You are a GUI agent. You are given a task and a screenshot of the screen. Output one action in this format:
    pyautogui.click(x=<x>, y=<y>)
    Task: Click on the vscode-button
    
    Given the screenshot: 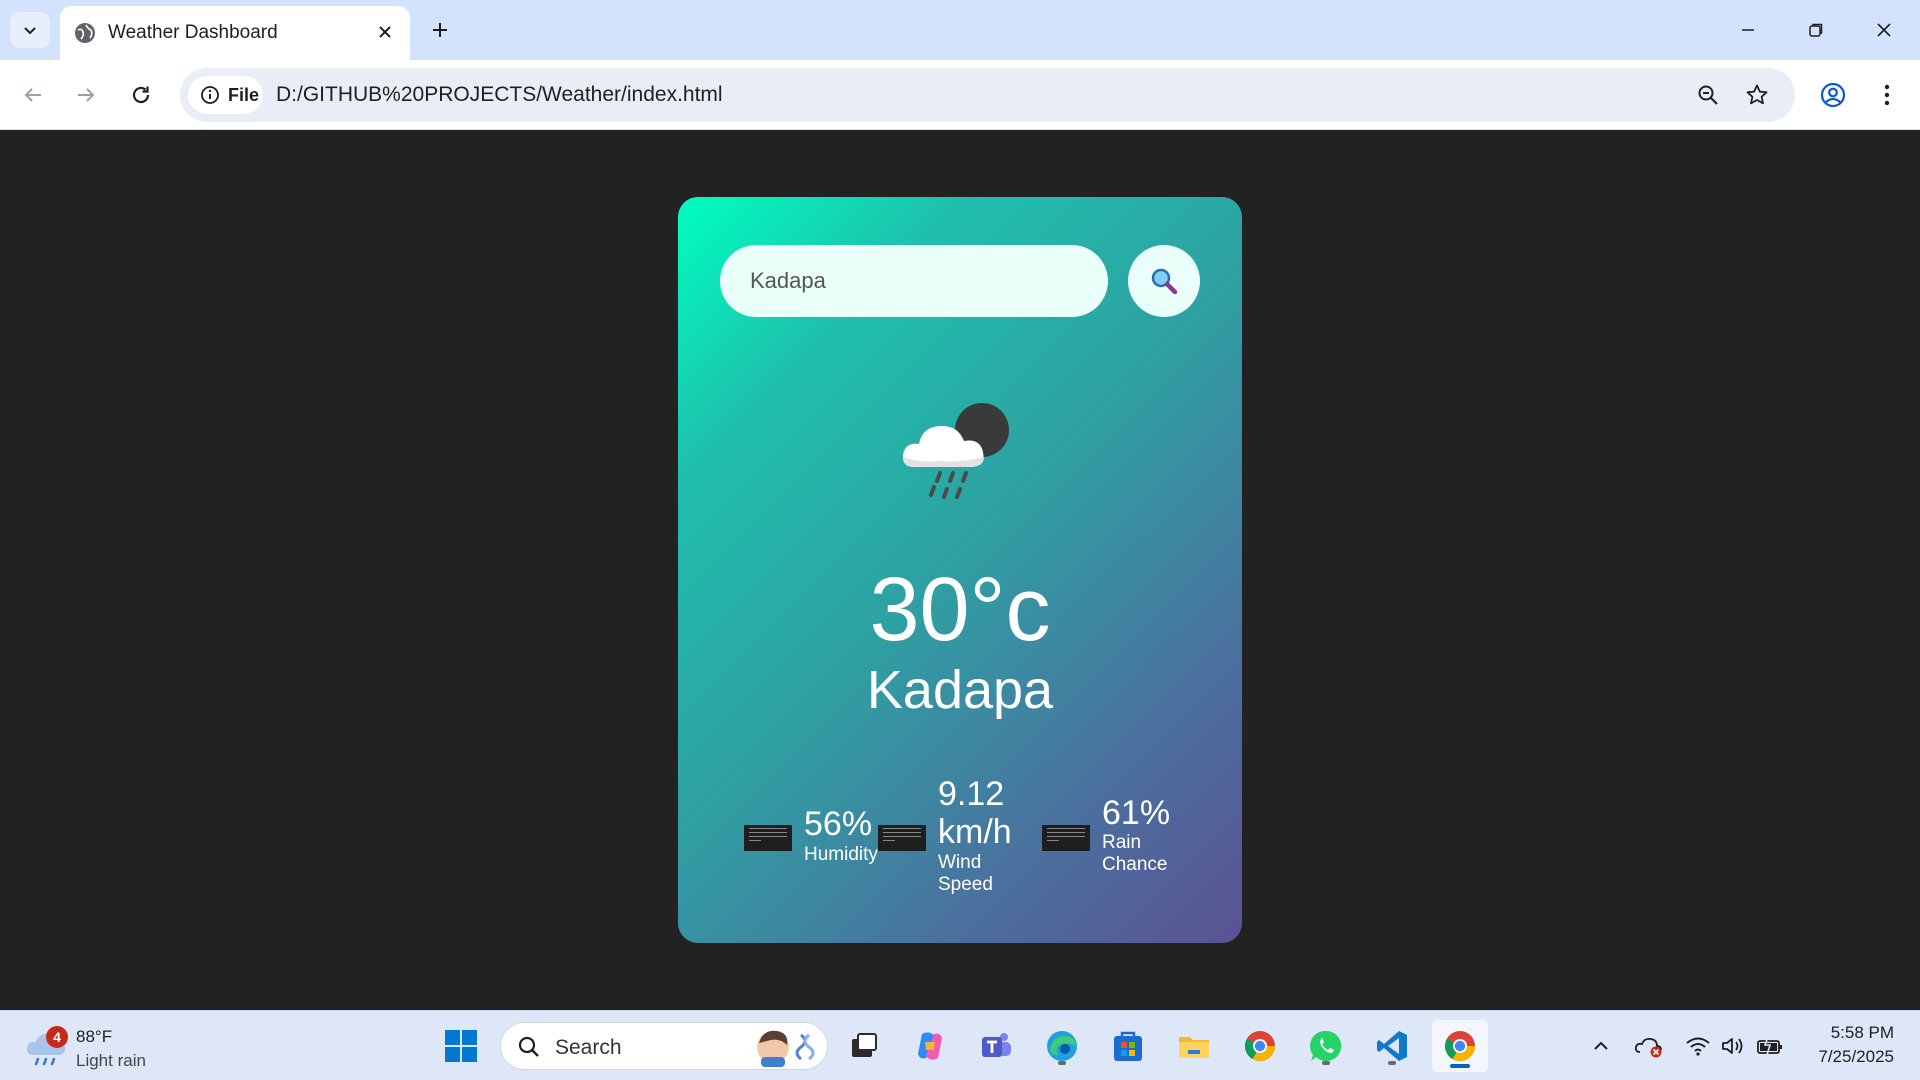 What is the action you would take?
    pyautogui.click(x=1392, y=1046)
    